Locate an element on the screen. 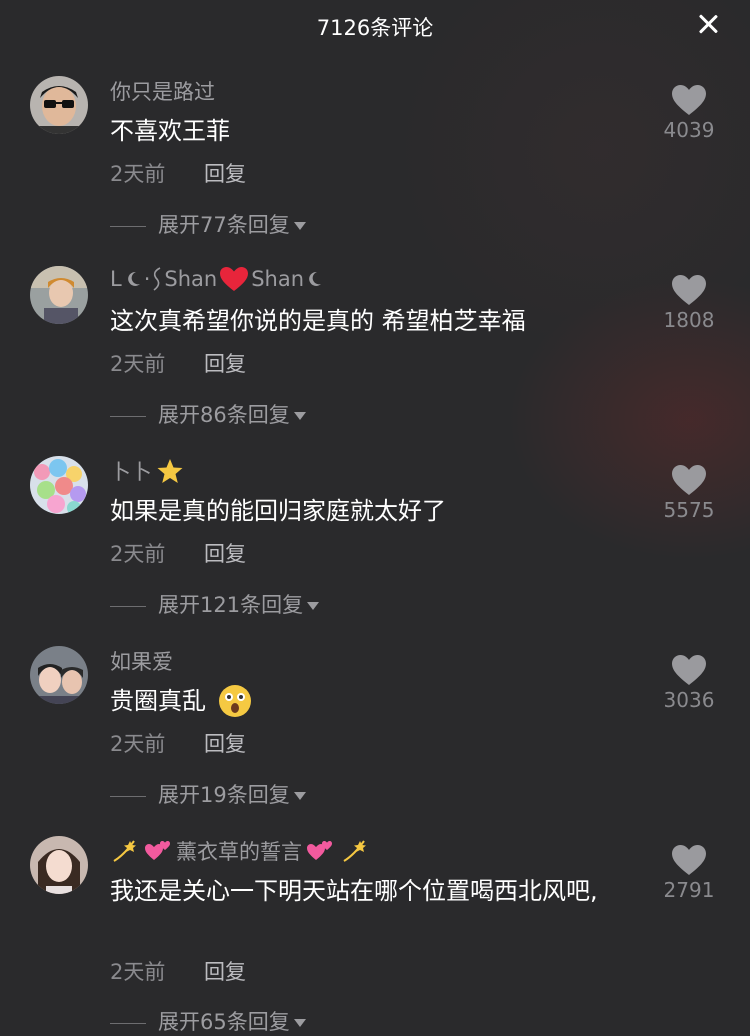 The height and width of the screenshot is (1036, 750). like-count: 4039 is located at coordinates (689, 130).